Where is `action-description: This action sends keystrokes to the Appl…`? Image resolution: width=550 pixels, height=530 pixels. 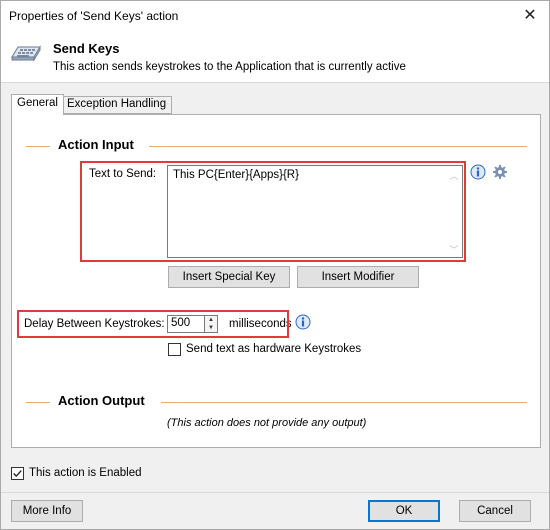
action-description: This action sends keystrokes to the Appl… is located at coordinates (229, 67).